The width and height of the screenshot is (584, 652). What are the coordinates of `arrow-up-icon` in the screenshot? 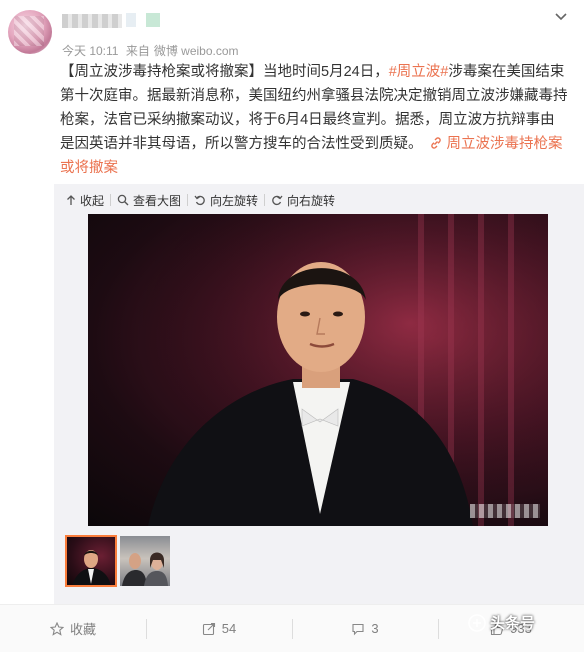 It's located at (71, 200).